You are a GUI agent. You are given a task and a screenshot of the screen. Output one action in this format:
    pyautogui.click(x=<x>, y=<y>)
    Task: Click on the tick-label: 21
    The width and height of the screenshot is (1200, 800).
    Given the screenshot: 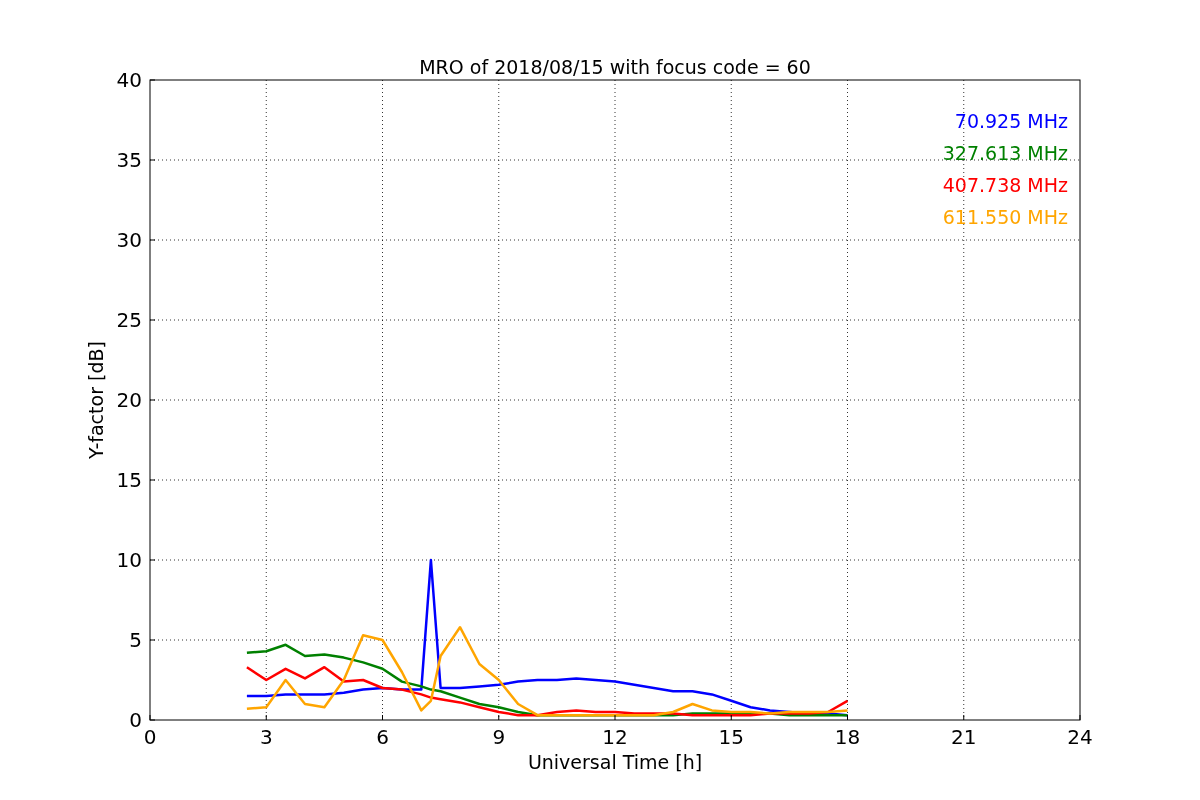 What is the action you would take?
    pyautogui.click(x=964, y=737)
    